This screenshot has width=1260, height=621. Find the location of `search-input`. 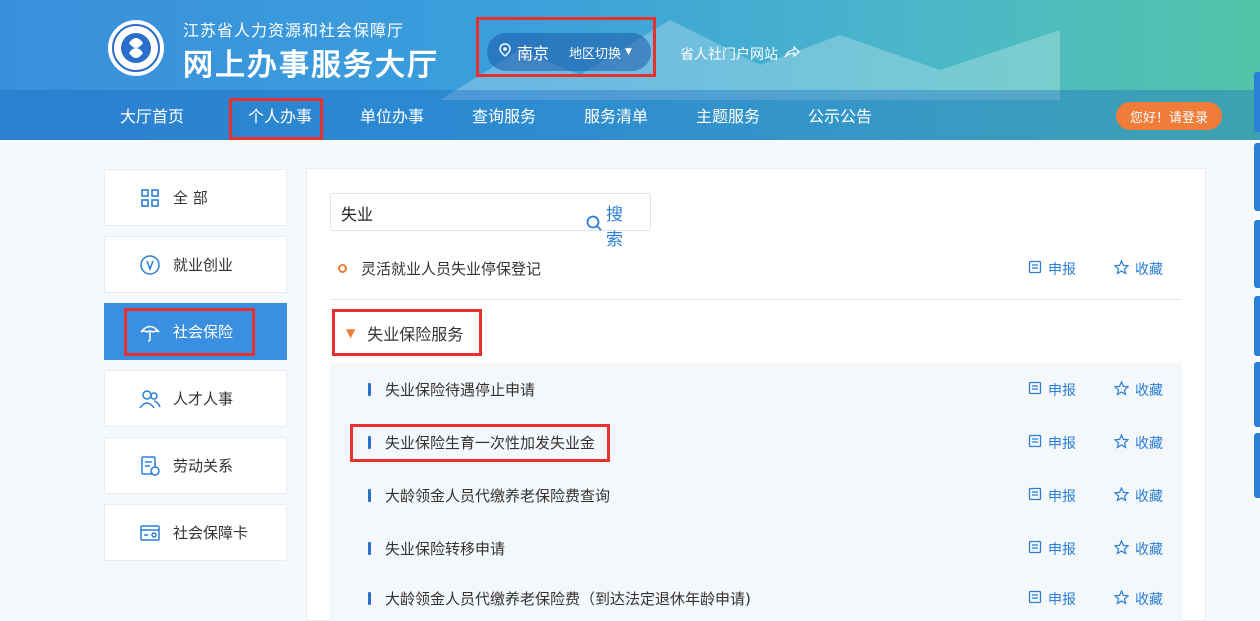

search-input is located at coordinates (441, 213).